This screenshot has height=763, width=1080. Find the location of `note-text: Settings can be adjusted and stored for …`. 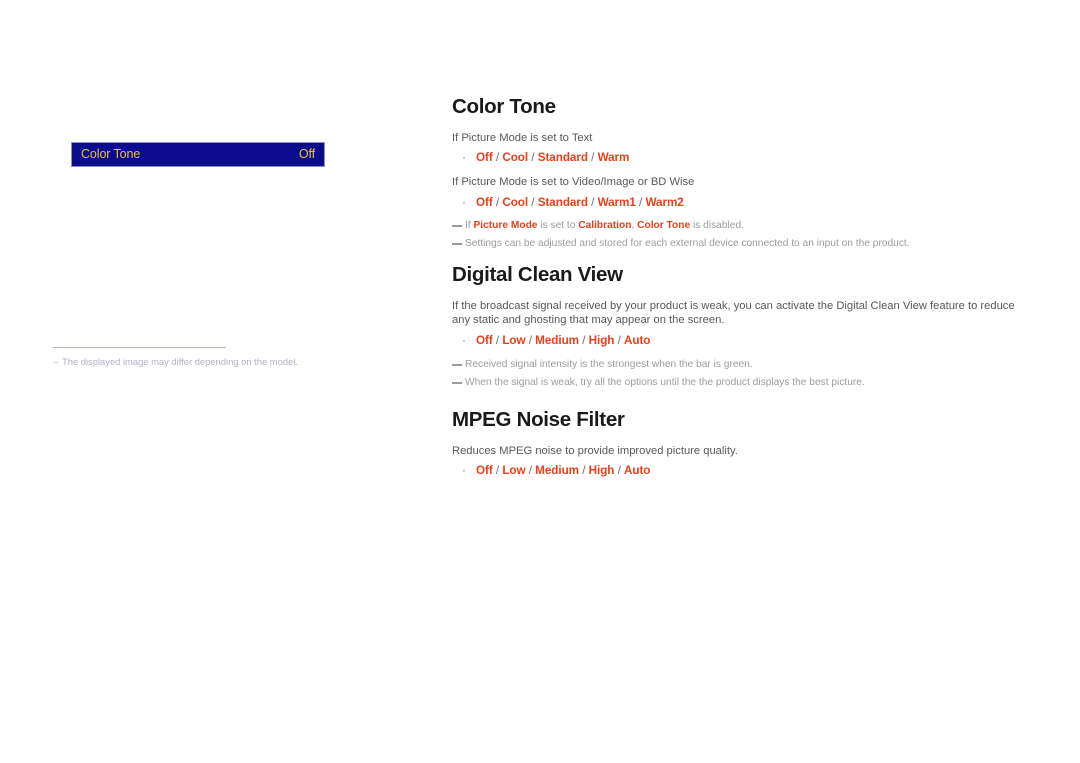

note-text: Settings can be adjusted and stored for … is located at coordinates (687, 244).